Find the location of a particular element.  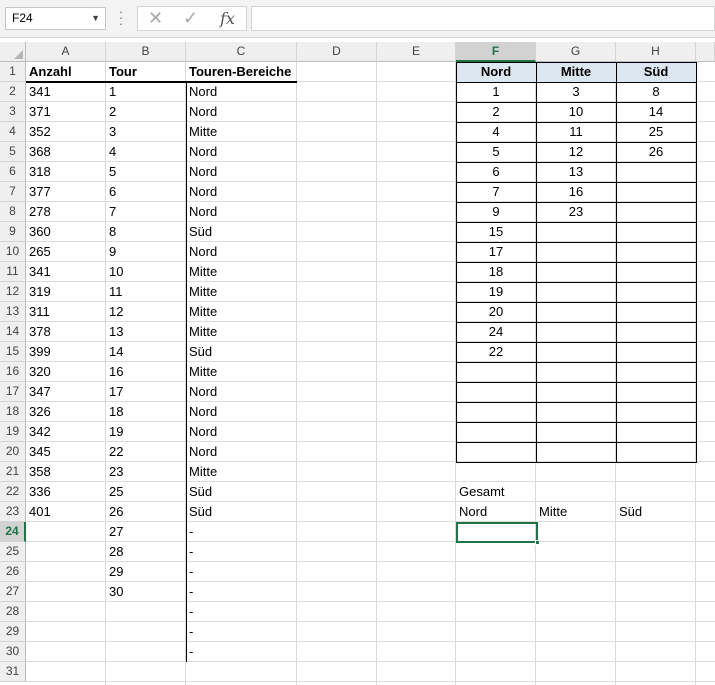

row-header-20: 20 is located at coordinates (13, 452).